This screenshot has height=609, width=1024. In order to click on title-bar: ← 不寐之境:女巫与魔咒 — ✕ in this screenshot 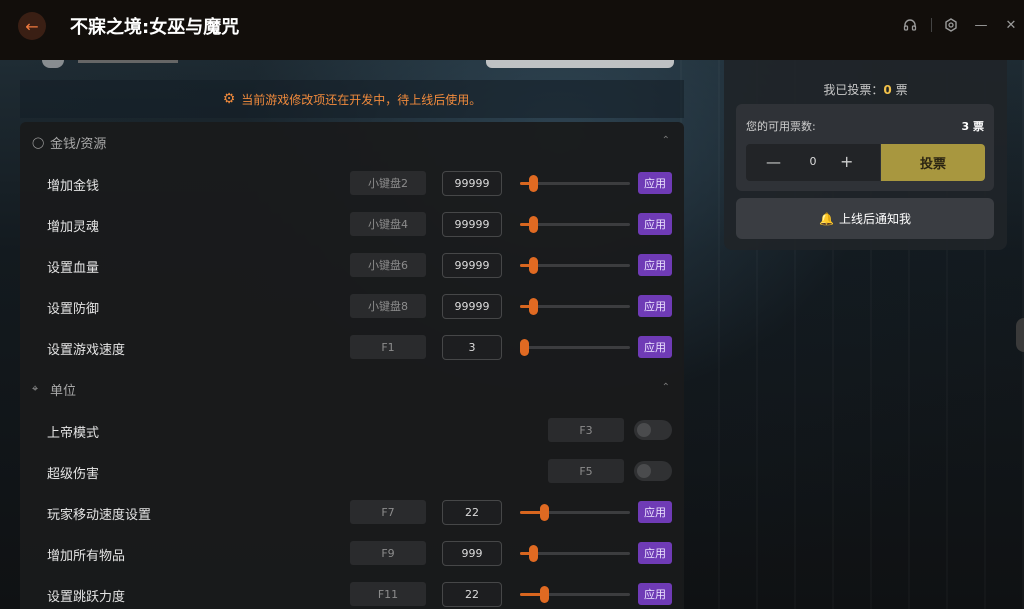, I will do `click(512, 30)`.